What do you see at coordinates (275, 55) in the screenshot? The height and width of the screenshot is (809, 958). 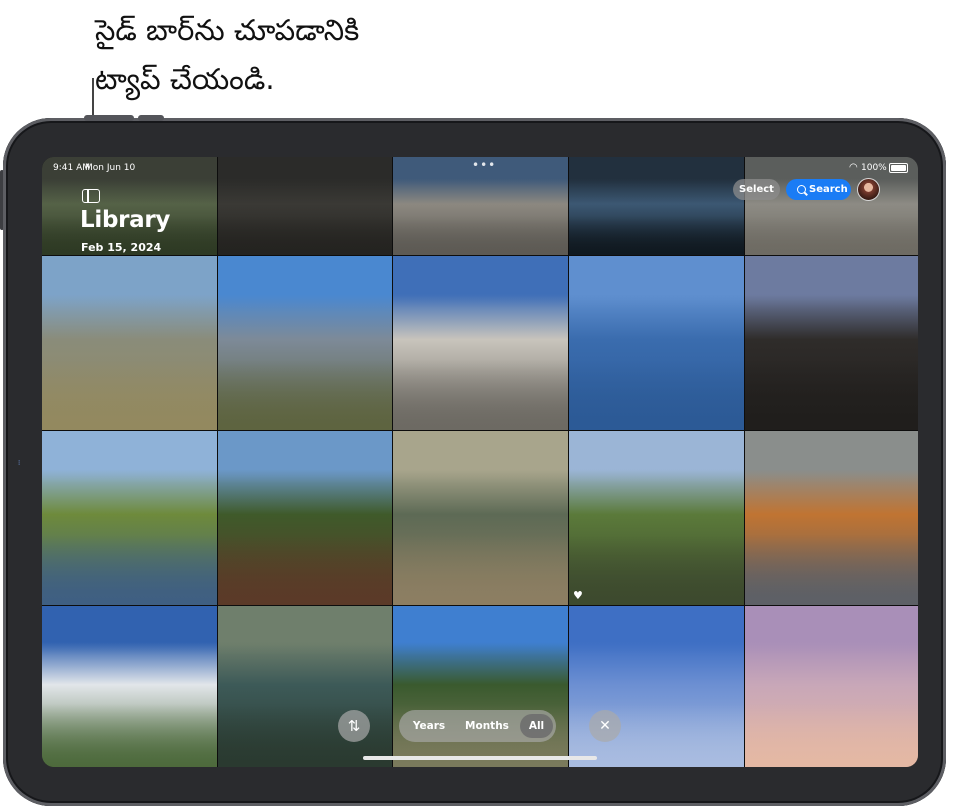 I see `callout-annotation: సైడ్ బార్‌ను చూపడానికి ట్యాప్ చేయండి.` at bounding box center [275, 55].